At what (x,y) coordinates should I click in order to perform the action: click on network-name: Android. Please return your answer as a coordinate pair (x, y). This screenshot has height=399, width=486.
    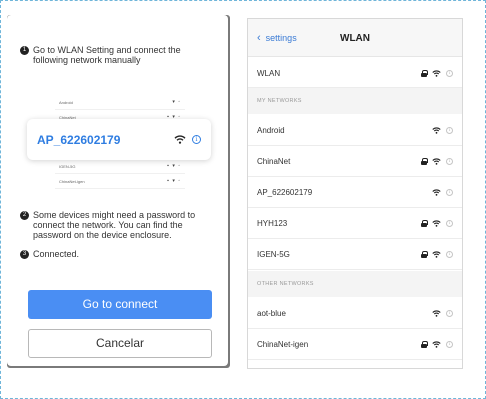
    Looking at the image, I should click on (271, 130).